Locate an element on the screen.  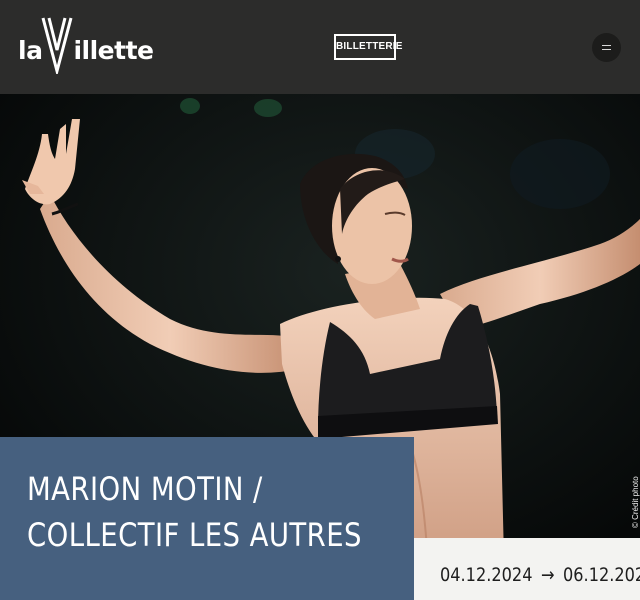
photo-credit: © Crédit photo is located at coordinates (635, 502).